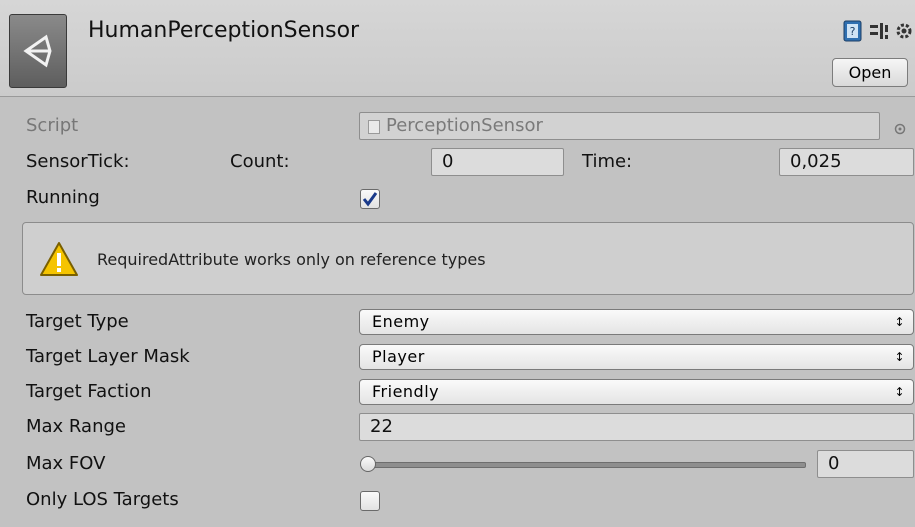  What do you see at coordinates (398, 356) in the screenshot?
I see `target-layer-mask-value: Player` at bounding box center [398, 356].